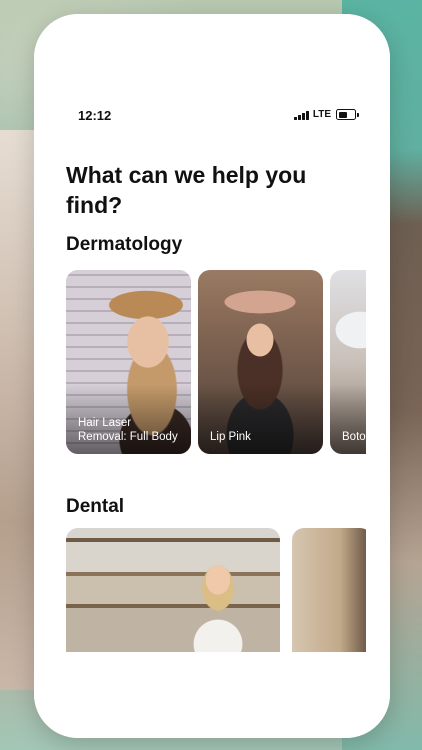 The width and height of the screenshot is (422, 750). I want to click on phone-top-bezel, so click(212, 59).